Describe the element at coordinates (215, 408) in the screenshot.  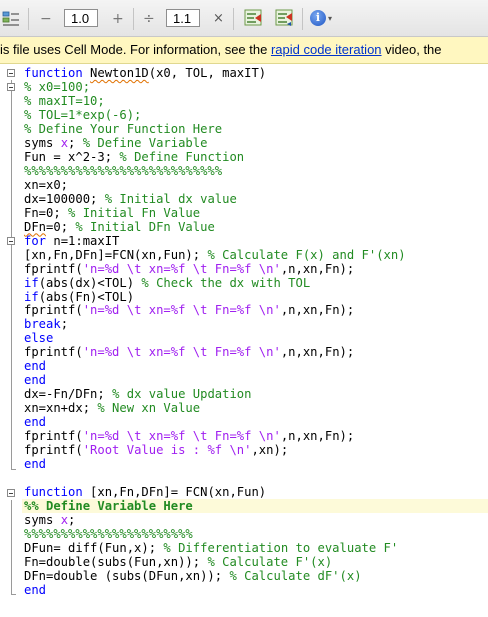
I see `code-line: xn=xn+dx; % New xn Value` at that location.